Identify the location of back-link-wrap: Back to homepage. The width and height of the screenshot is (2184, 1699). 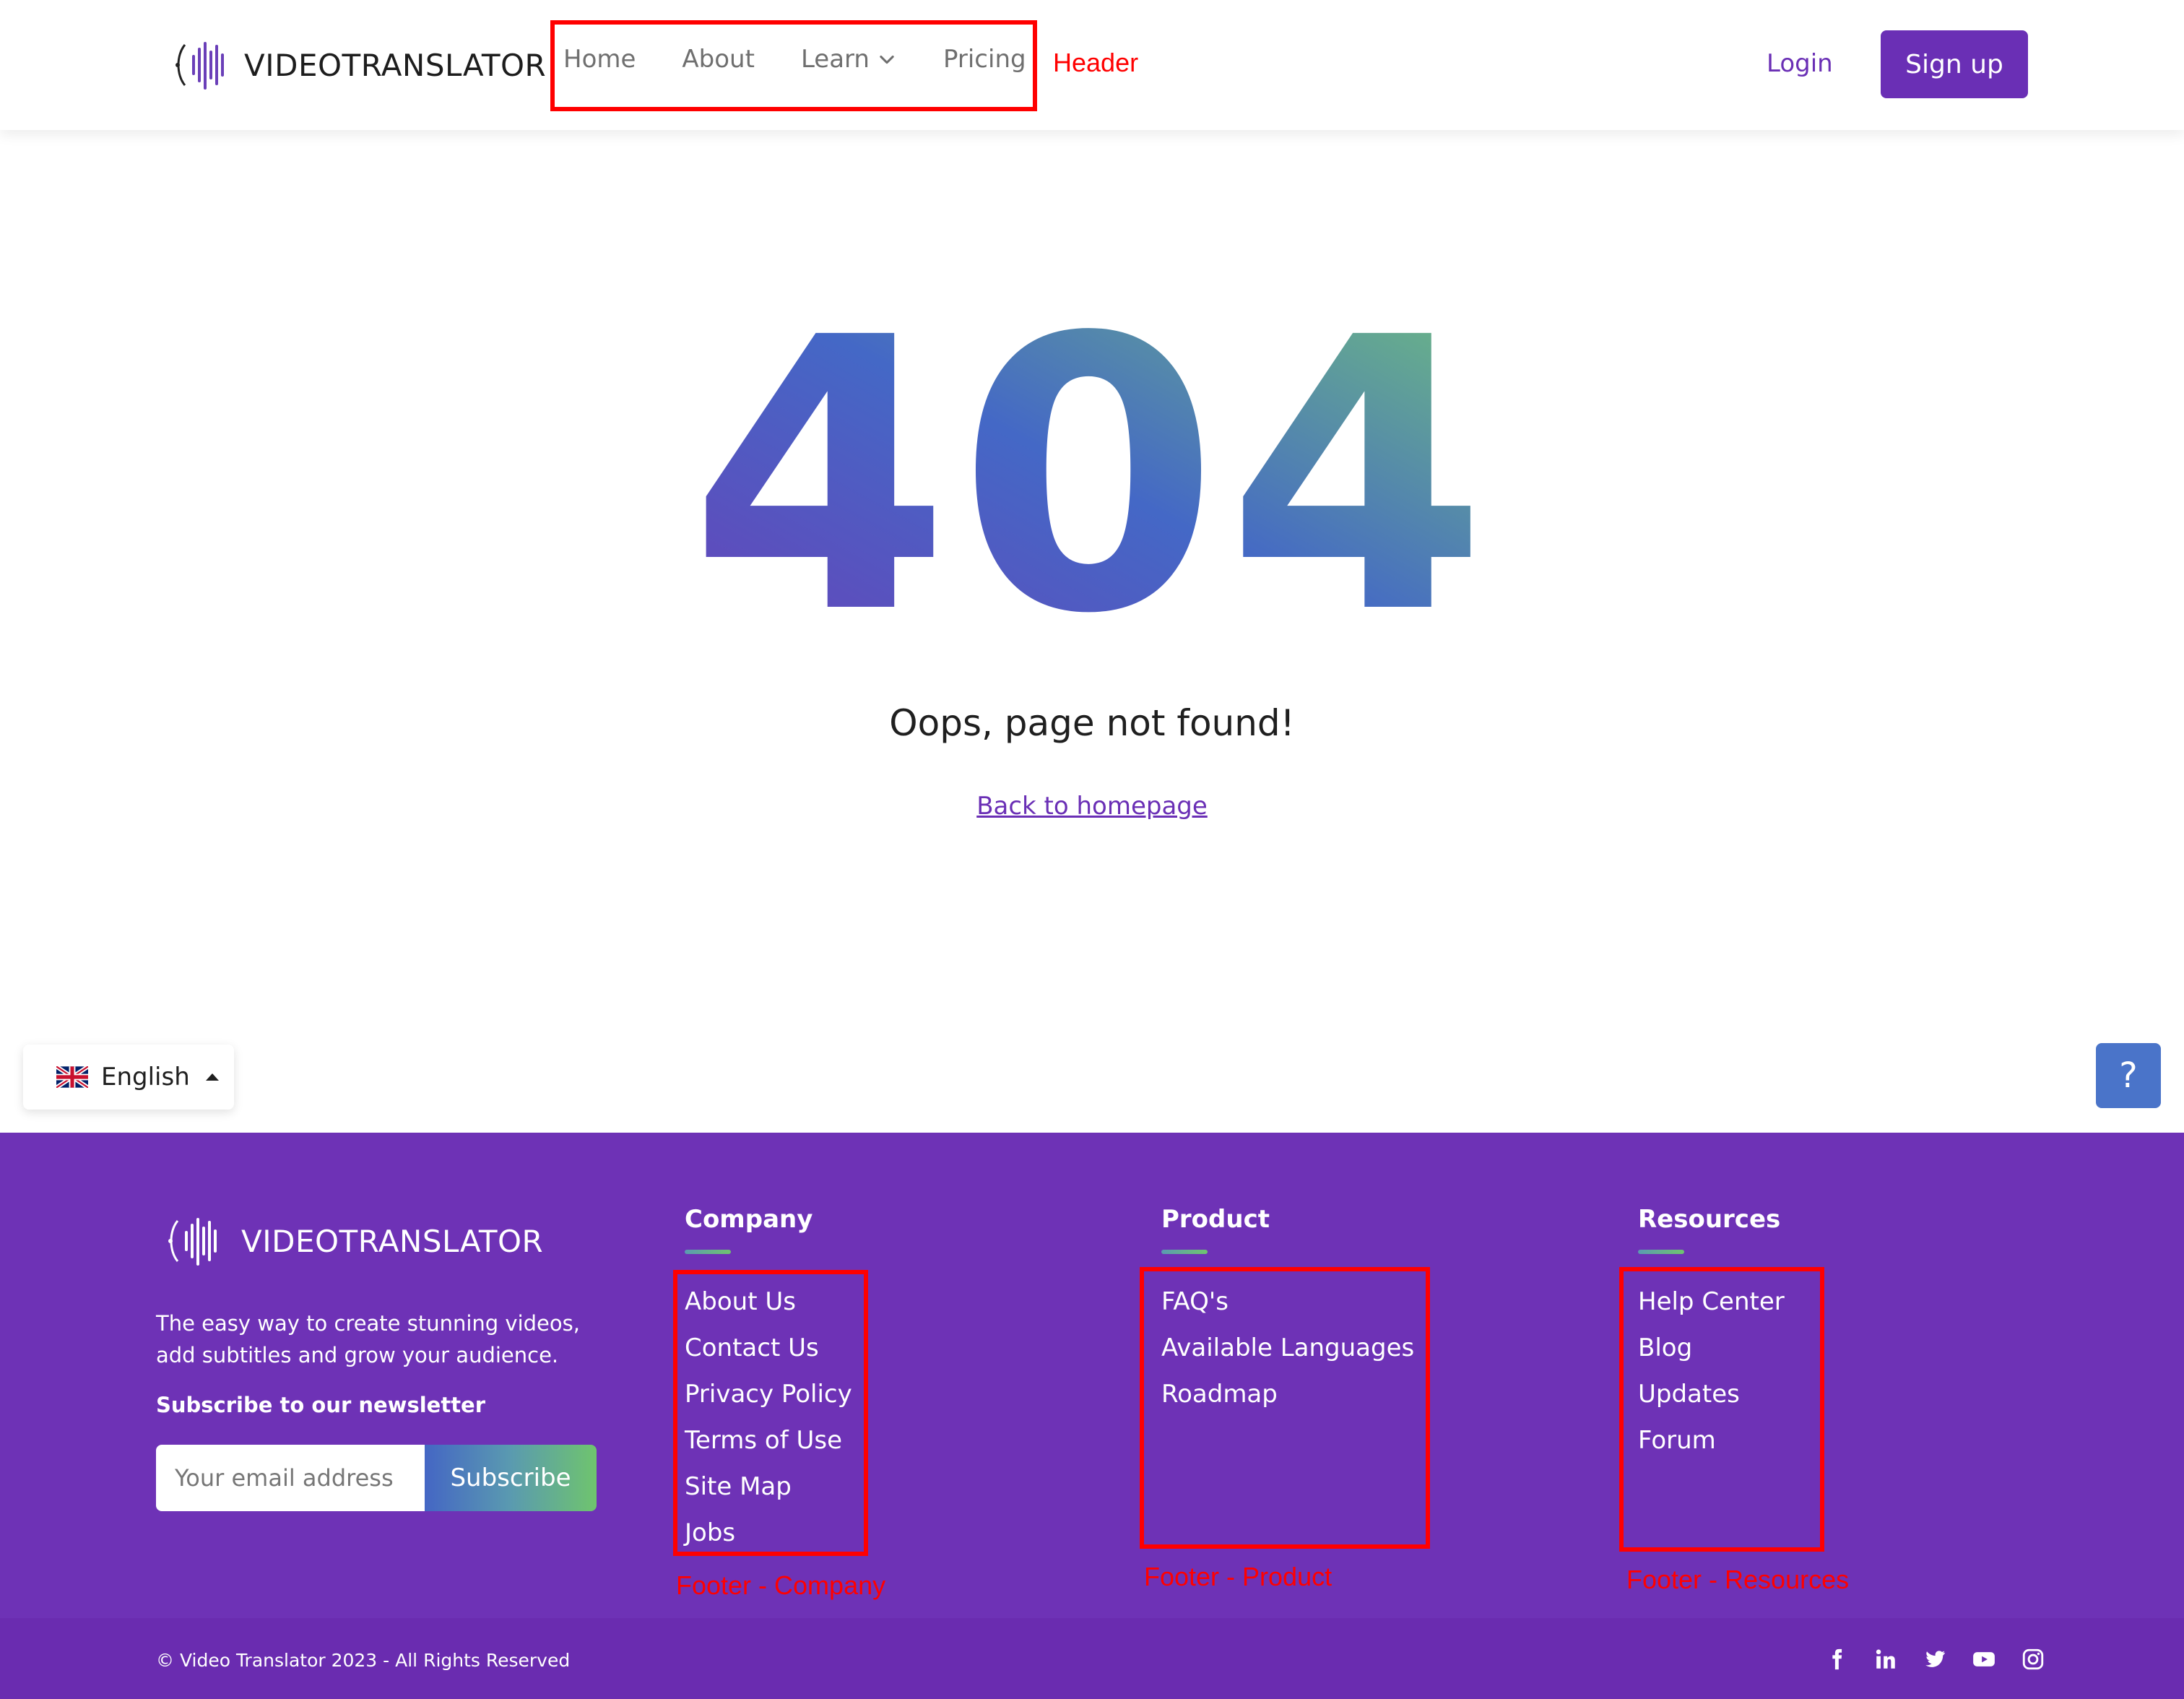
(1092, 806).